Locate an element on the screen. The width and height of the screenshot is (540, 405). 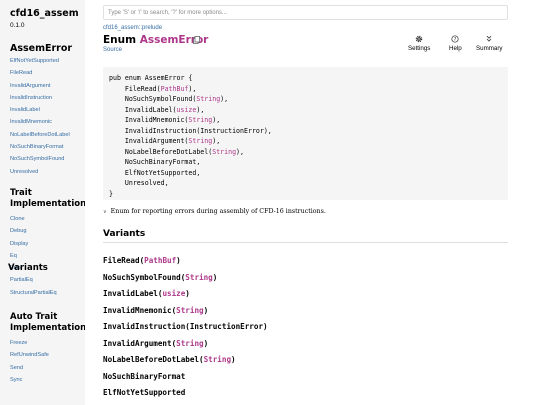
sidebar-variant-invalidmnemonic: InvalidMnemonic is located at coordinates (47, 122).